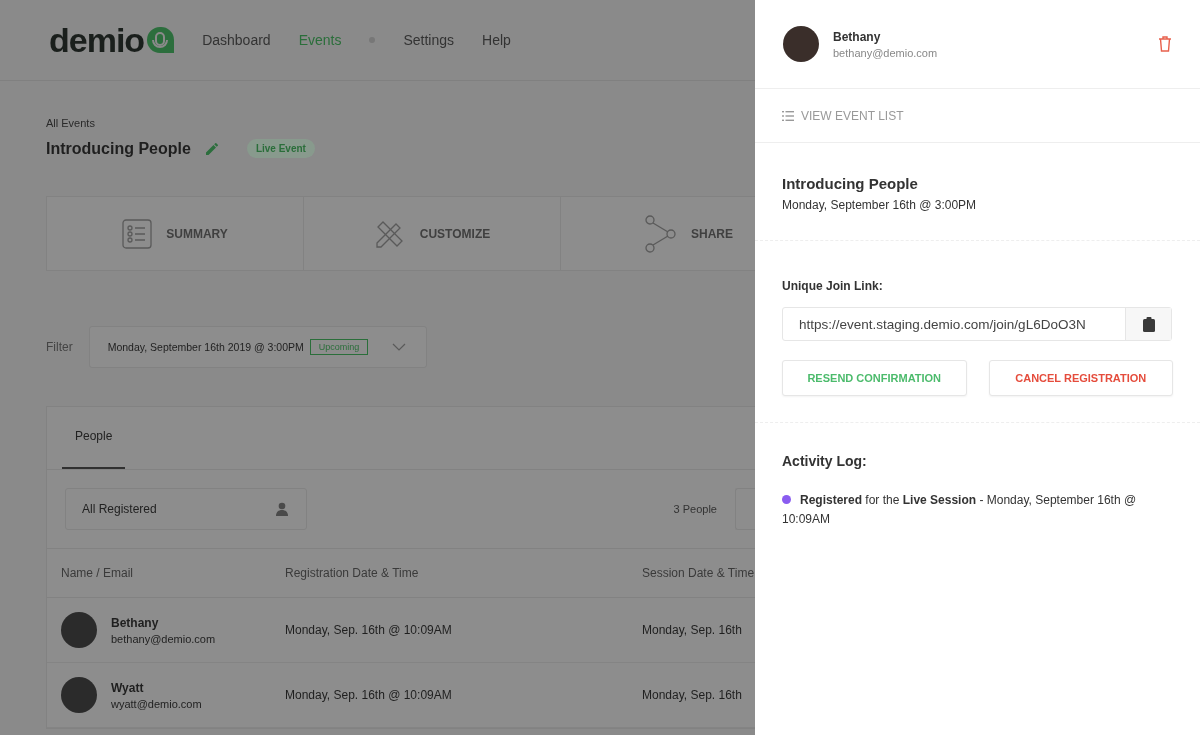 This screenshot has height=735, width=1200. Describe the element at coordinates (977, 116) in the screenshot. I see `view-event-list-link: VIEW EVENT LIST` at that location.